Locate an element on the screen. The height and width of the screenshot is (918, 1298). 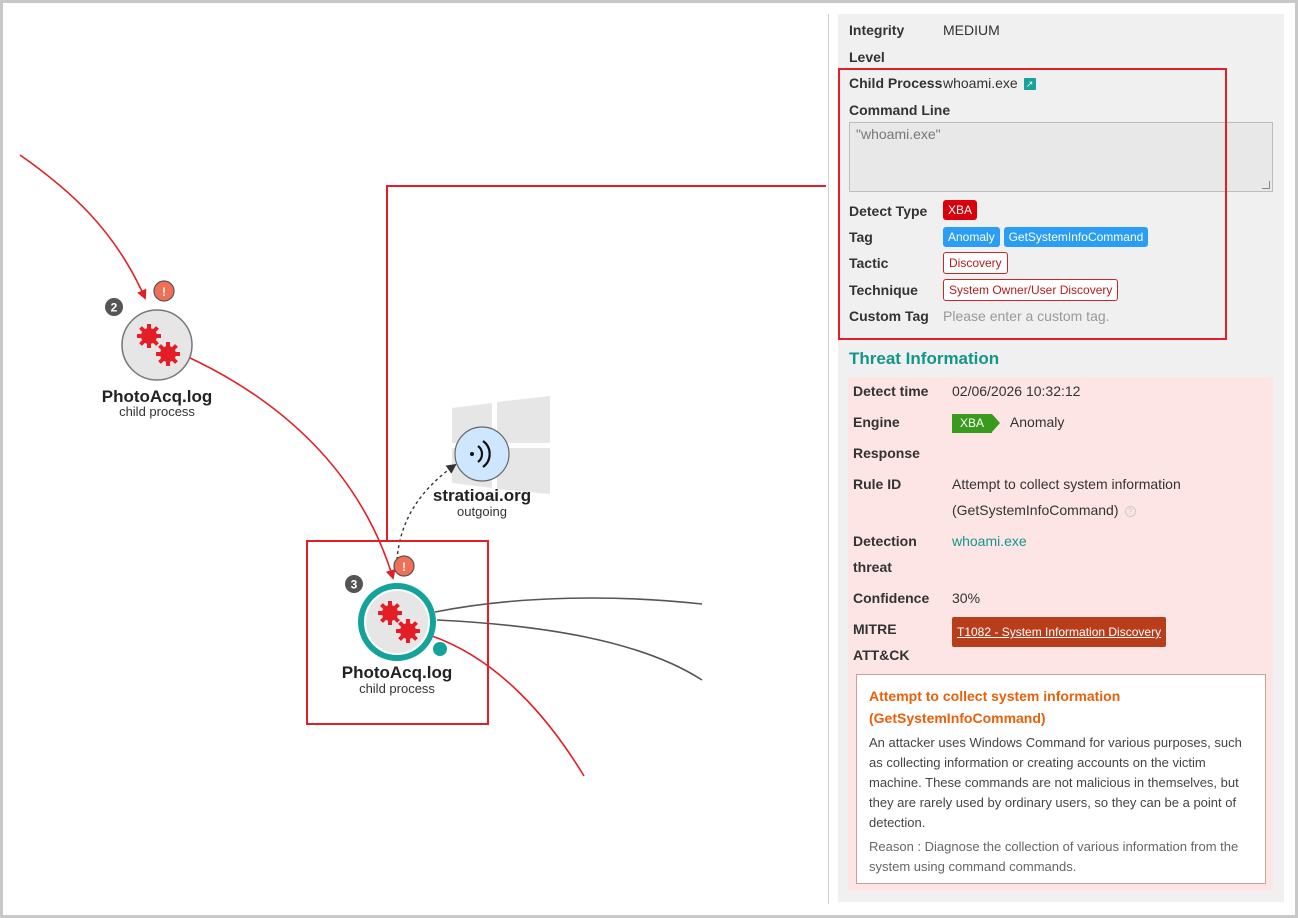
resize-handle is located at coordinates (1266, 185).